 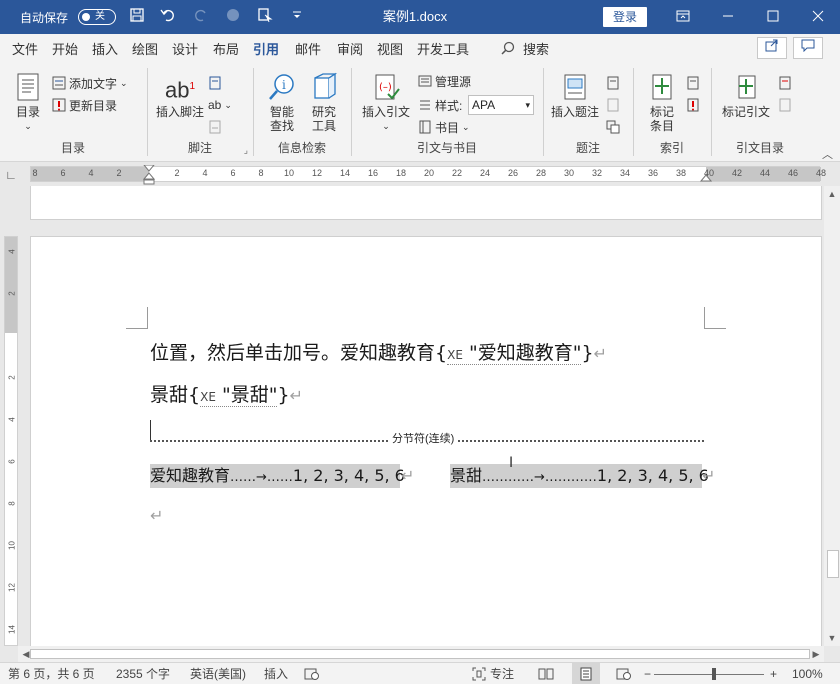 I want to click on scroll-down-icon: ▼, so click(x=832, y=638).